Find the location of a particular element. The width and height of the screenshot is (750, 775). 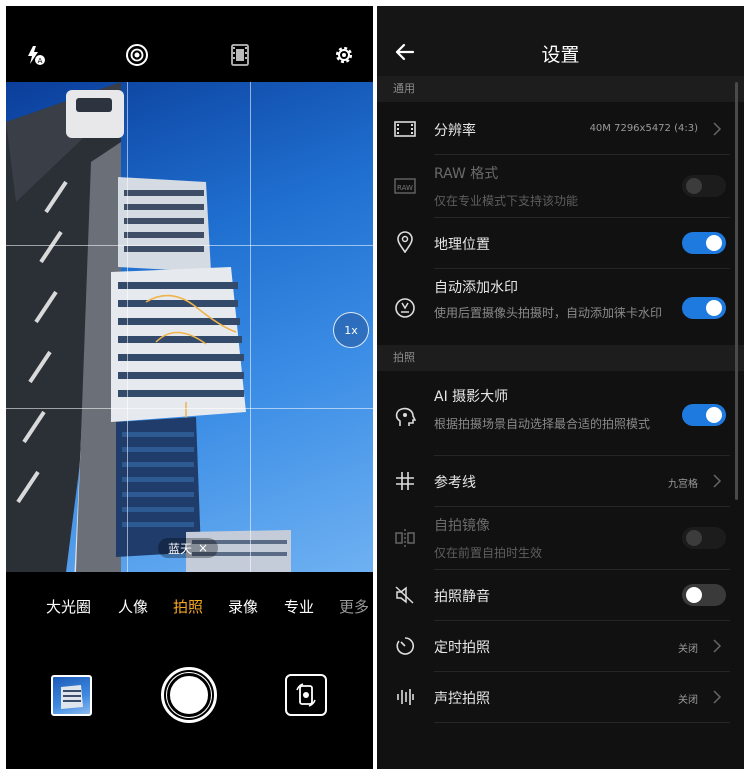

mode-pro: 专业 is located at coordinates (299, 606).